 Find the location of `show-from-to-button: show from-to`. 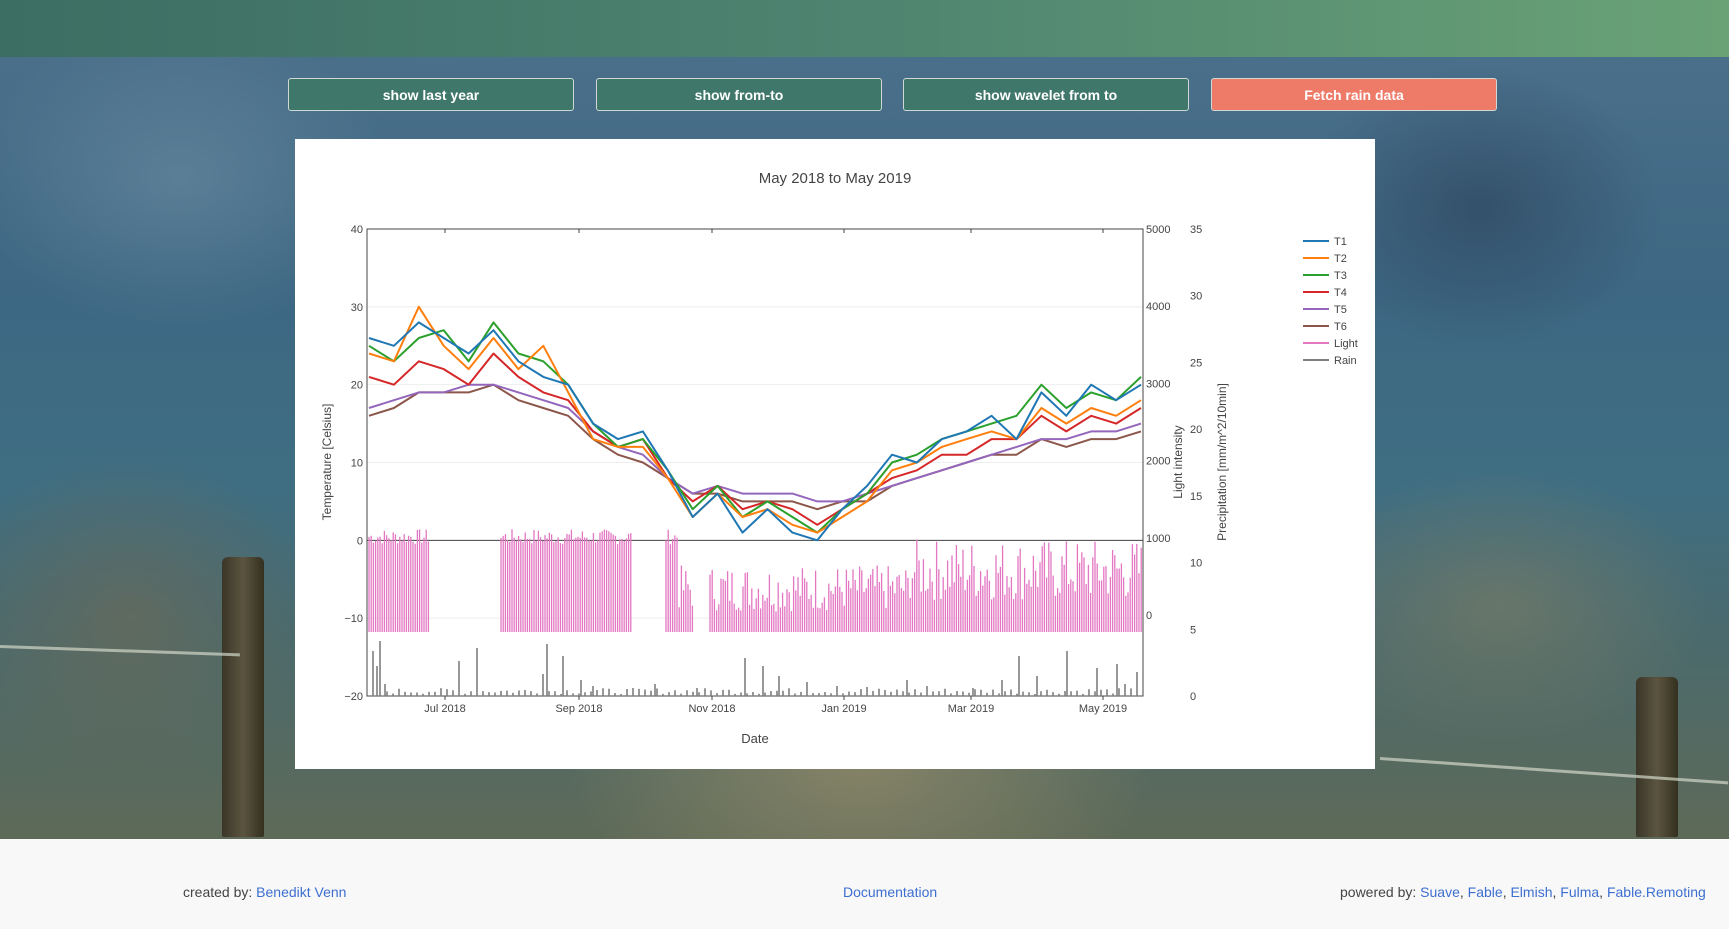

show-from-to-button: show from-to is located at coordinates (739, 94).